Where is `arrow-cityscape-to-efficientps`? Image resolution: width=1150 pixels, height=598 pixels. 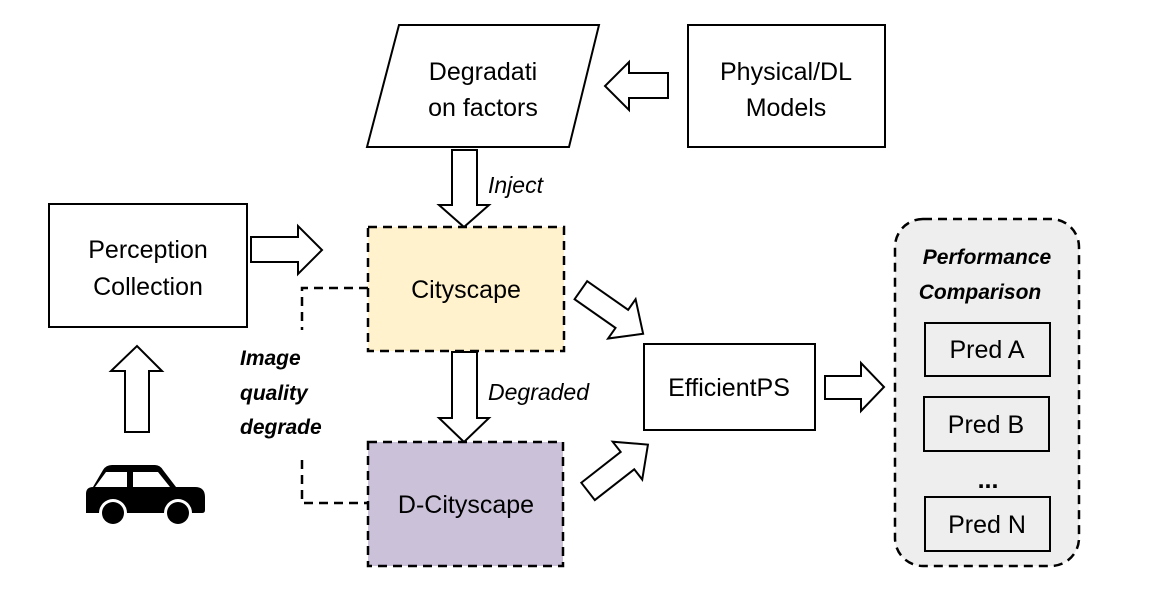 arrow-cityscape-to-efficientps is located at coordinates (609, 309).